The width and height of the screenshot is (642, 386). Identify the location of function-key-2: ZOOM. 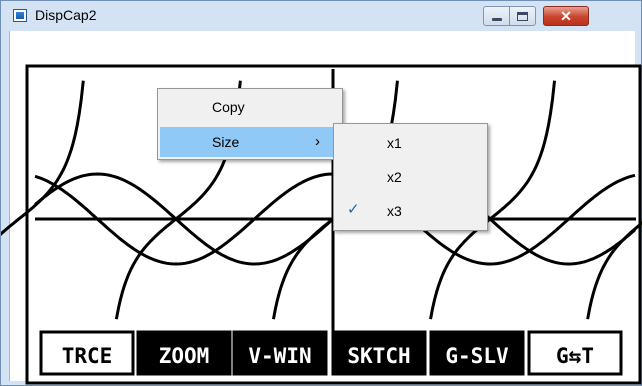
(184, 353).